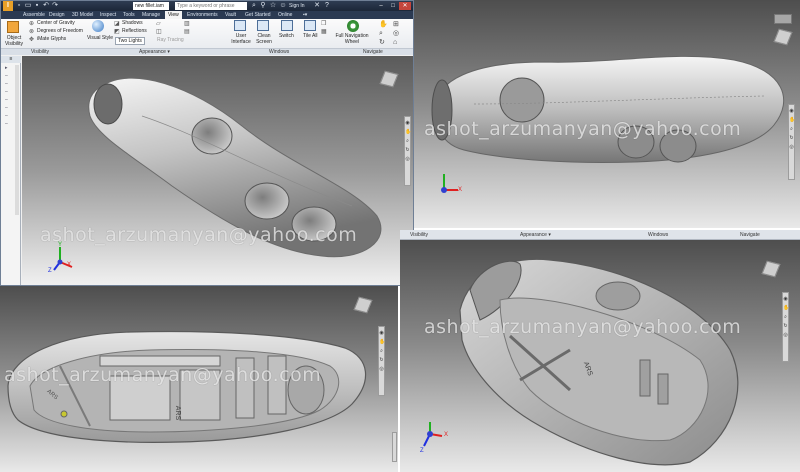 Image resolution: width=800 pixels, height=472 pixels. What do you see at coordinates (286, 36) in the screenshot?
I see `switch-button: Switch` at bounding box center [286, 36].